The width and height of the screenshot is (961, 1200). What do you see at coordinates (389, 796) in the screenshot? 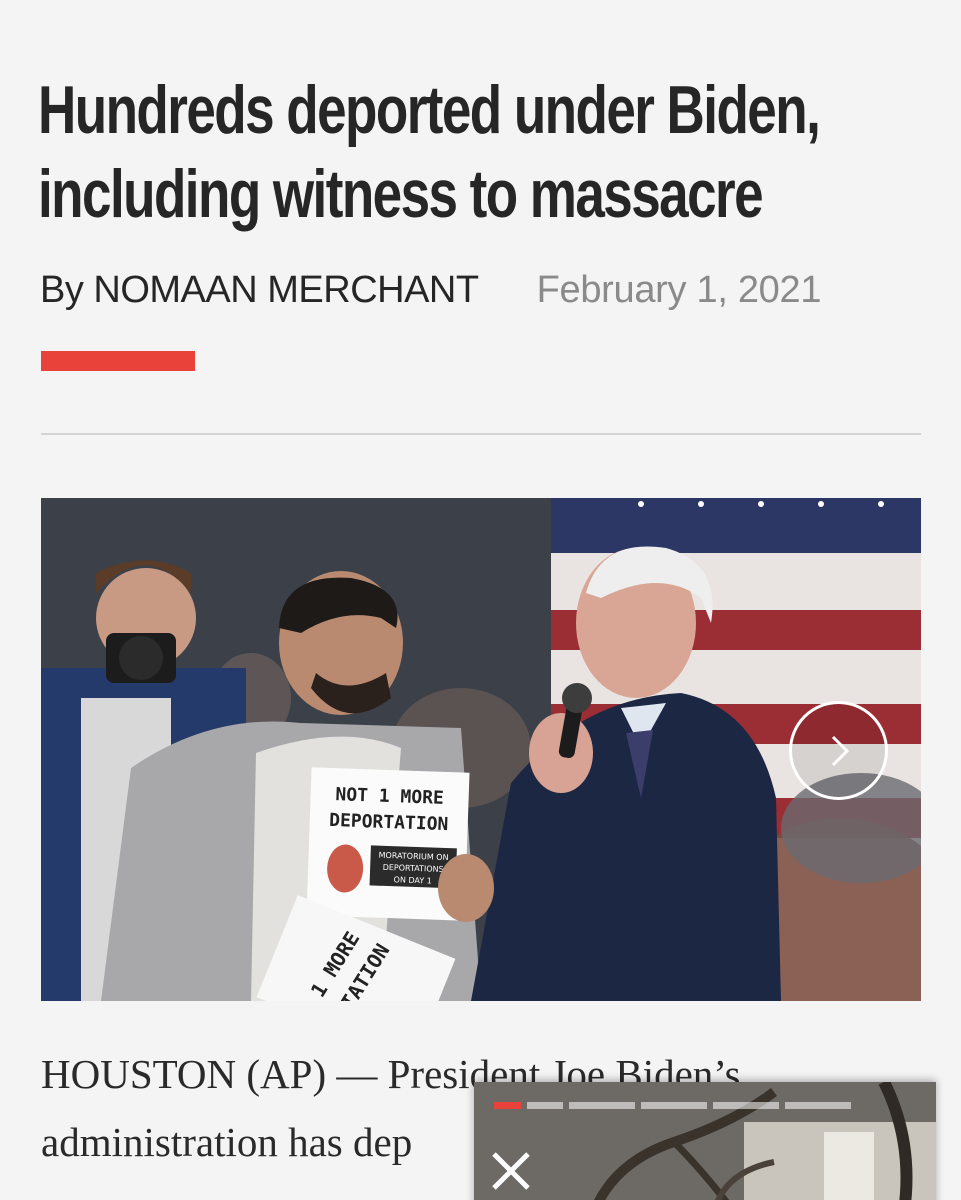
I see `sign-text-1: NOT 1 MORE` at bounding box center [389, 796].